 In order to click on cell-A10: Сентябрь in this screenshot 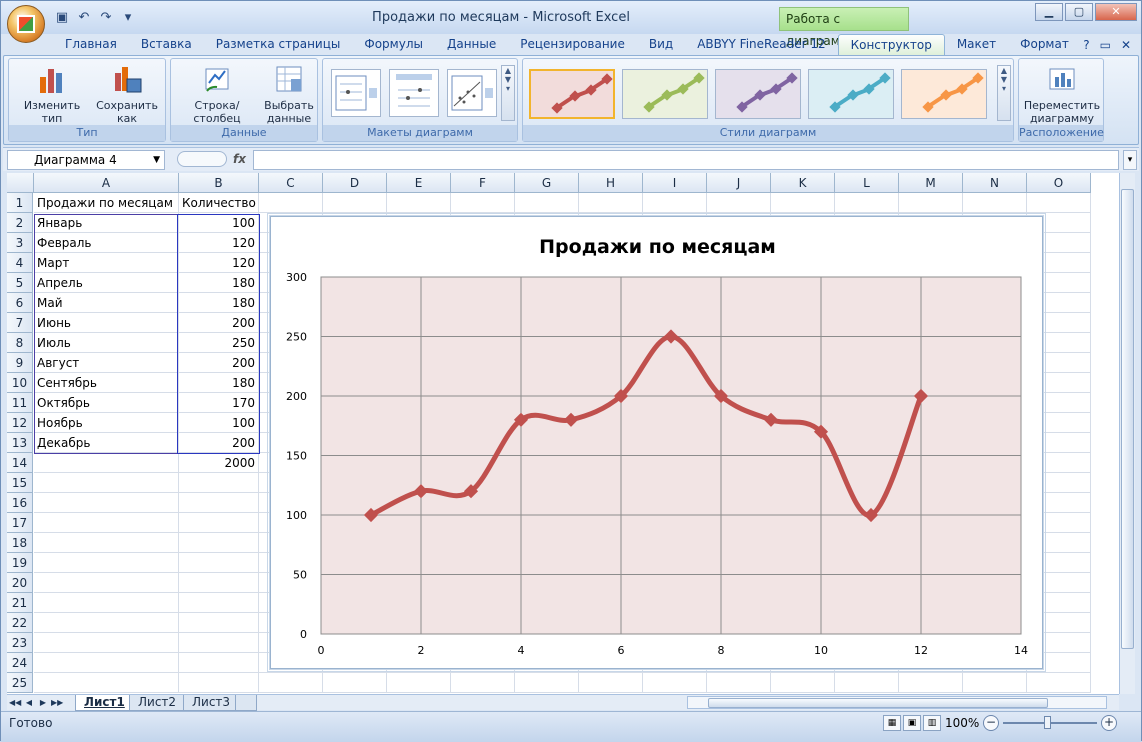, I will do `click(106, 383)`.